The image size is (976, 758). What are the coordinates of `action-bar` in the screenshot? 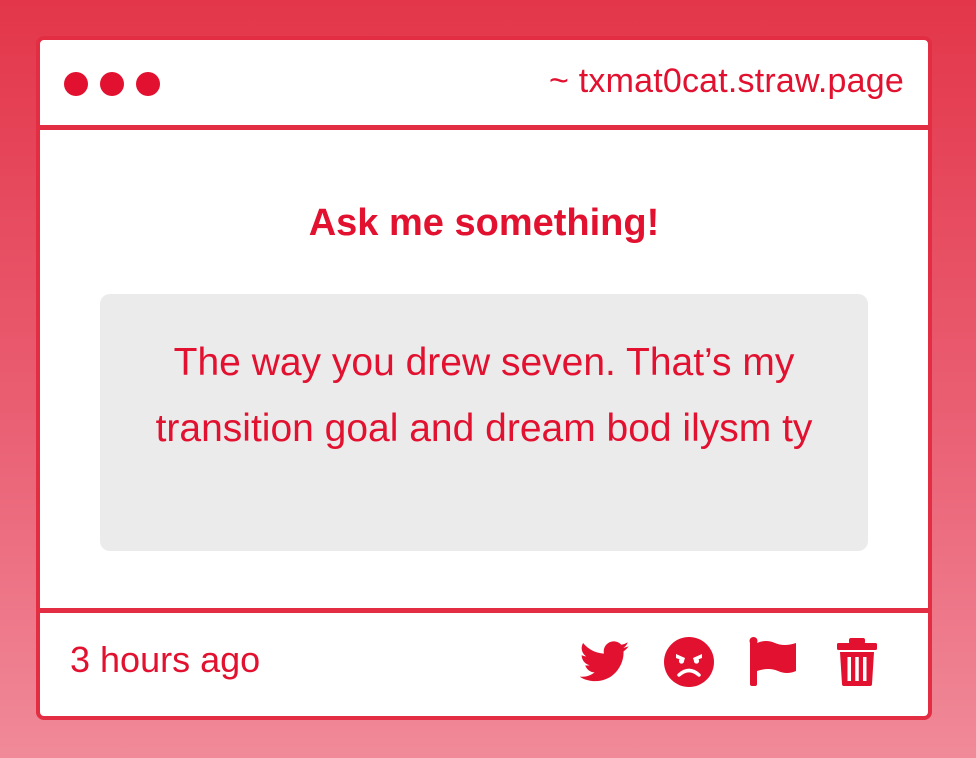 It's located at (731, 662).